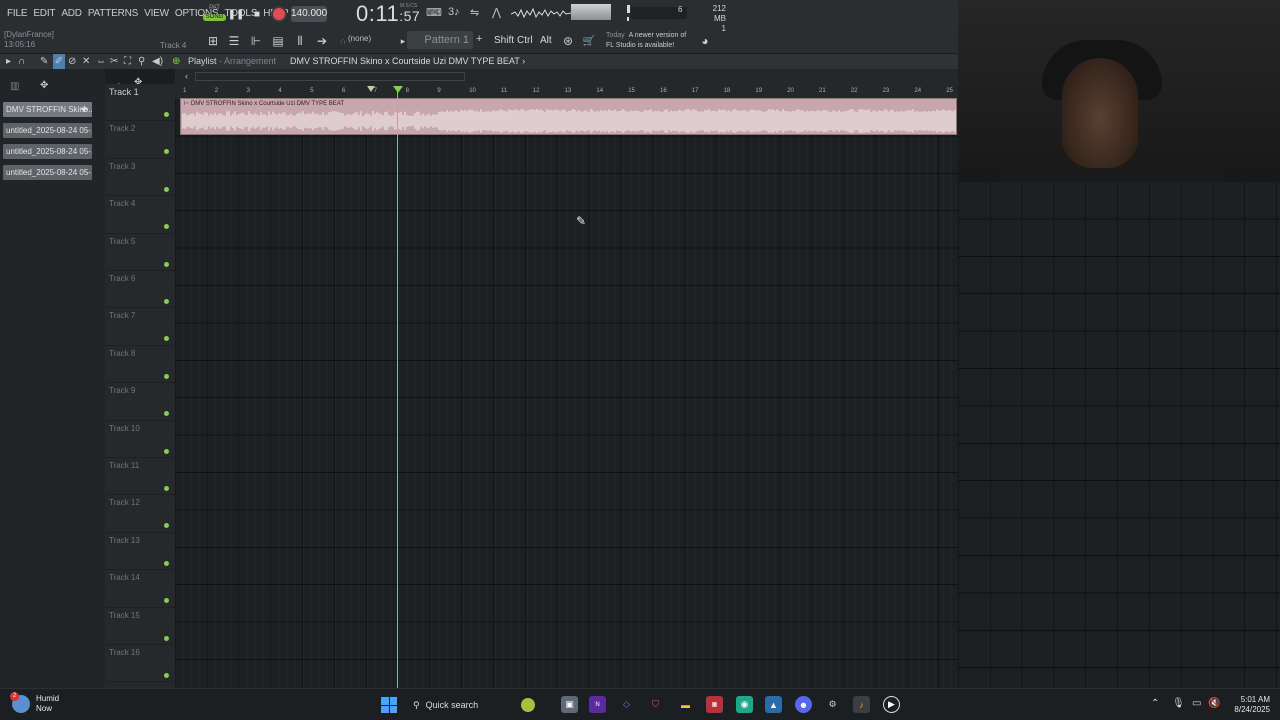  Describe the element at coordinates (568, 41) in the screenshot. I see `news-icon: ⊛` at that location.